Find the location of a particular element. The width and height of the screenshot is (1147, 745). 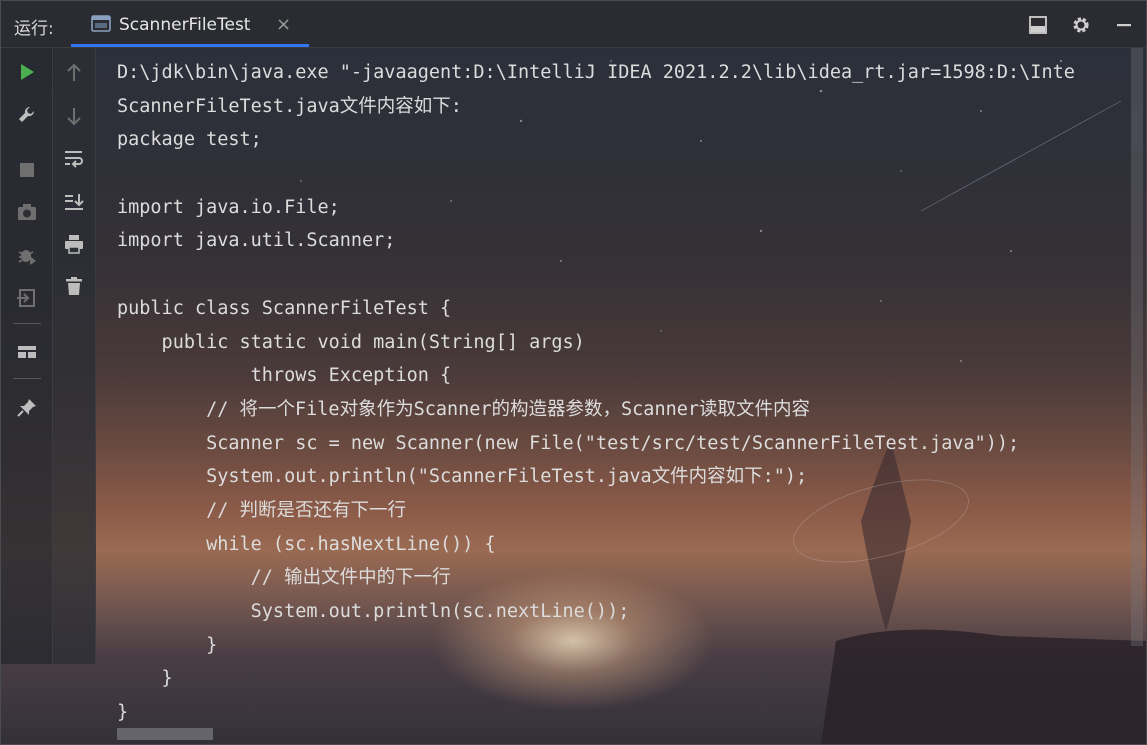

tool-window-header: 运行: ScannerFileTest × is located at coordinates (573, 24).